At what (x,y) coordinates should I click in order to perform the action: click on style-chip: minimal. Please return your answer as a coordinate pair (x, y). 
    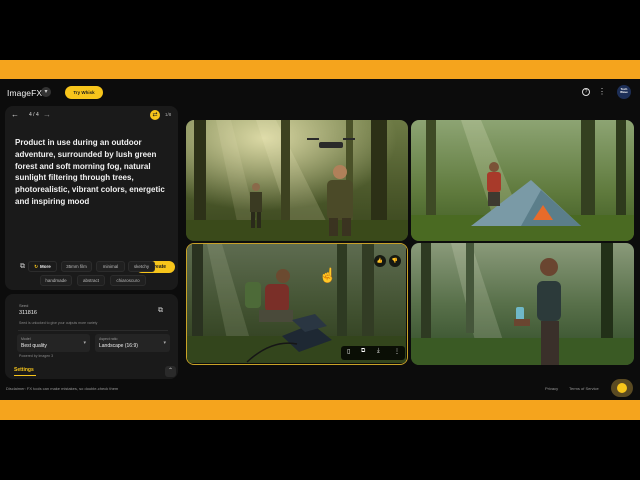
    Looking at the image, I should click on (110, 266).